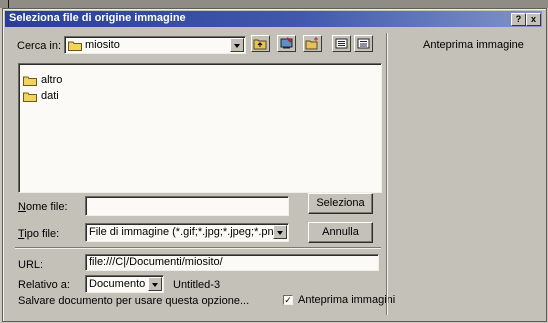  What do you see at coordinates (155, 45) in the screenshot?
I see `look-in-dropdown: miosito` at bounding box center [155, 45].